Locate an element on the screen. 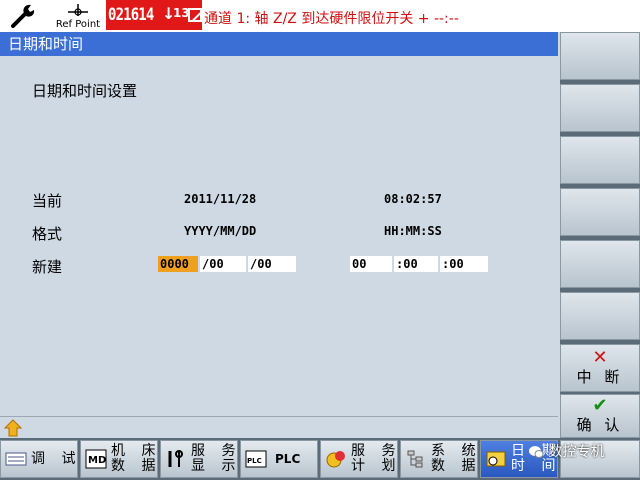 This screenshot has width=640, height=480. plc-icon: PLC is located at coordinates (256, 459).